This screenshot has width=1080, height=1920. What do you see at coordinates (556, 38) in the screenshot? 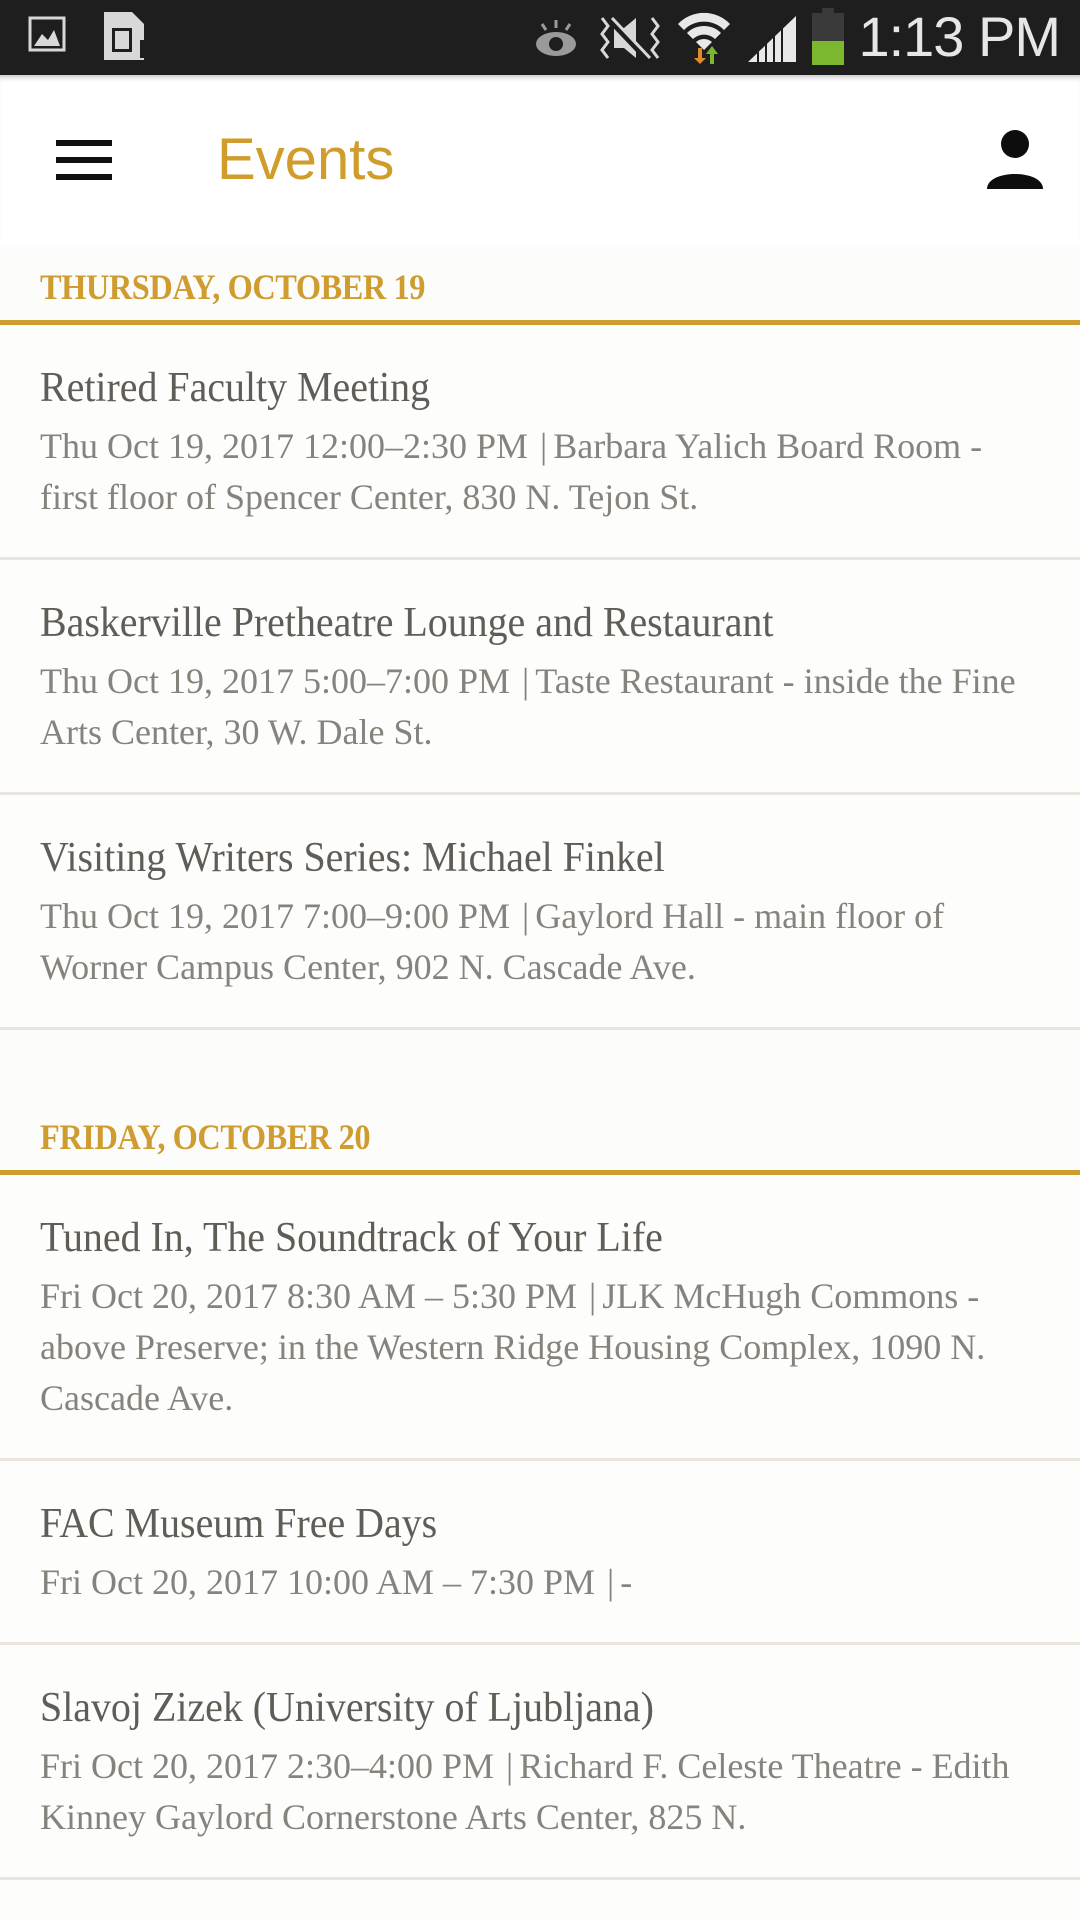
I see `smart-stay-eye-icon` at bounding box center [556, 38].